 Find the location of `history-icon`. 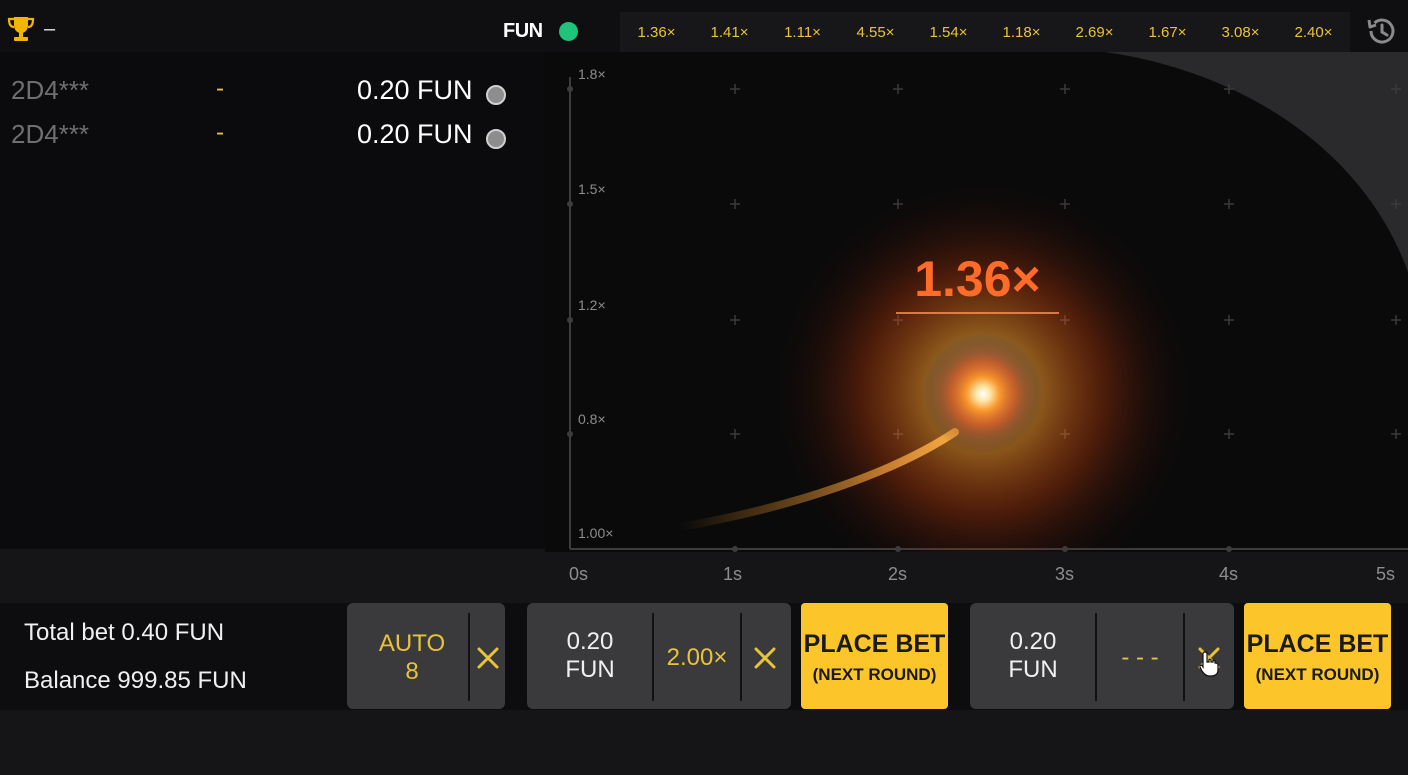

history-icon is located at coordinates (1381, 31).